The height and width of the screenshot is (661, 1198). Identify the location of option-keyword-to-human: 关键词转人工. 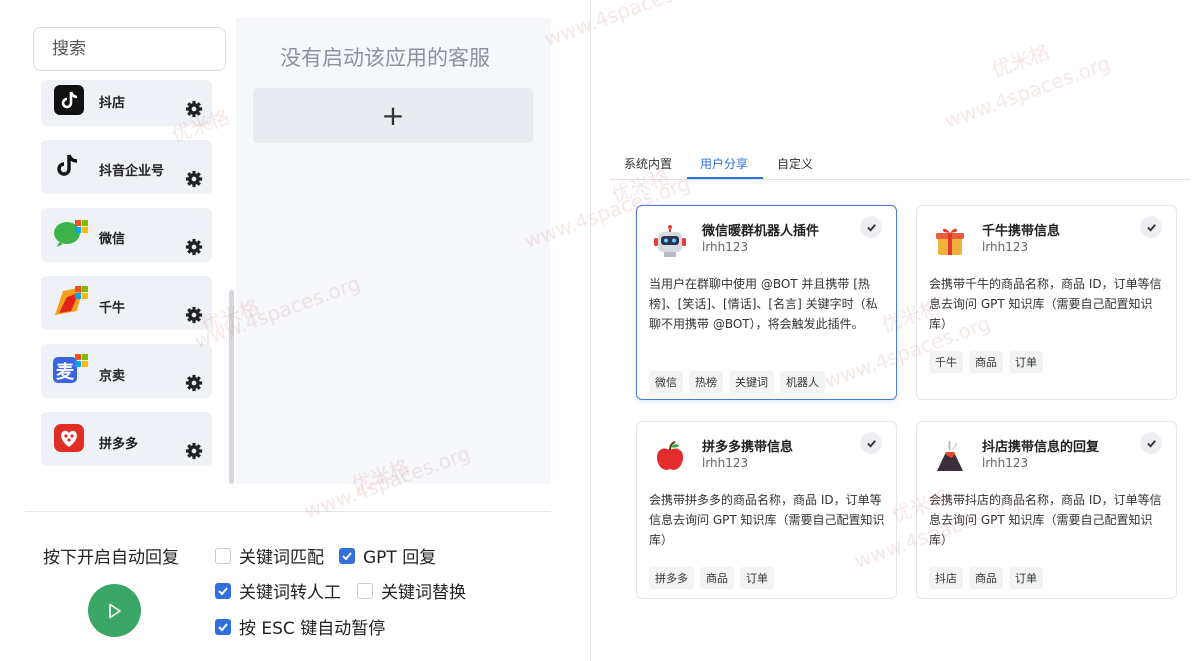
(278, 590).